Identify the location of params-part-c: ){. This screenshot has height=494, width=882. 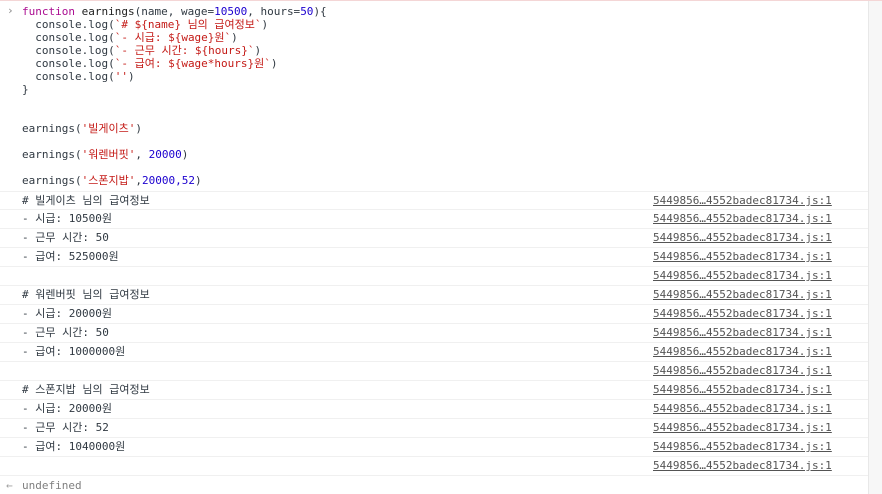
(320, 11).